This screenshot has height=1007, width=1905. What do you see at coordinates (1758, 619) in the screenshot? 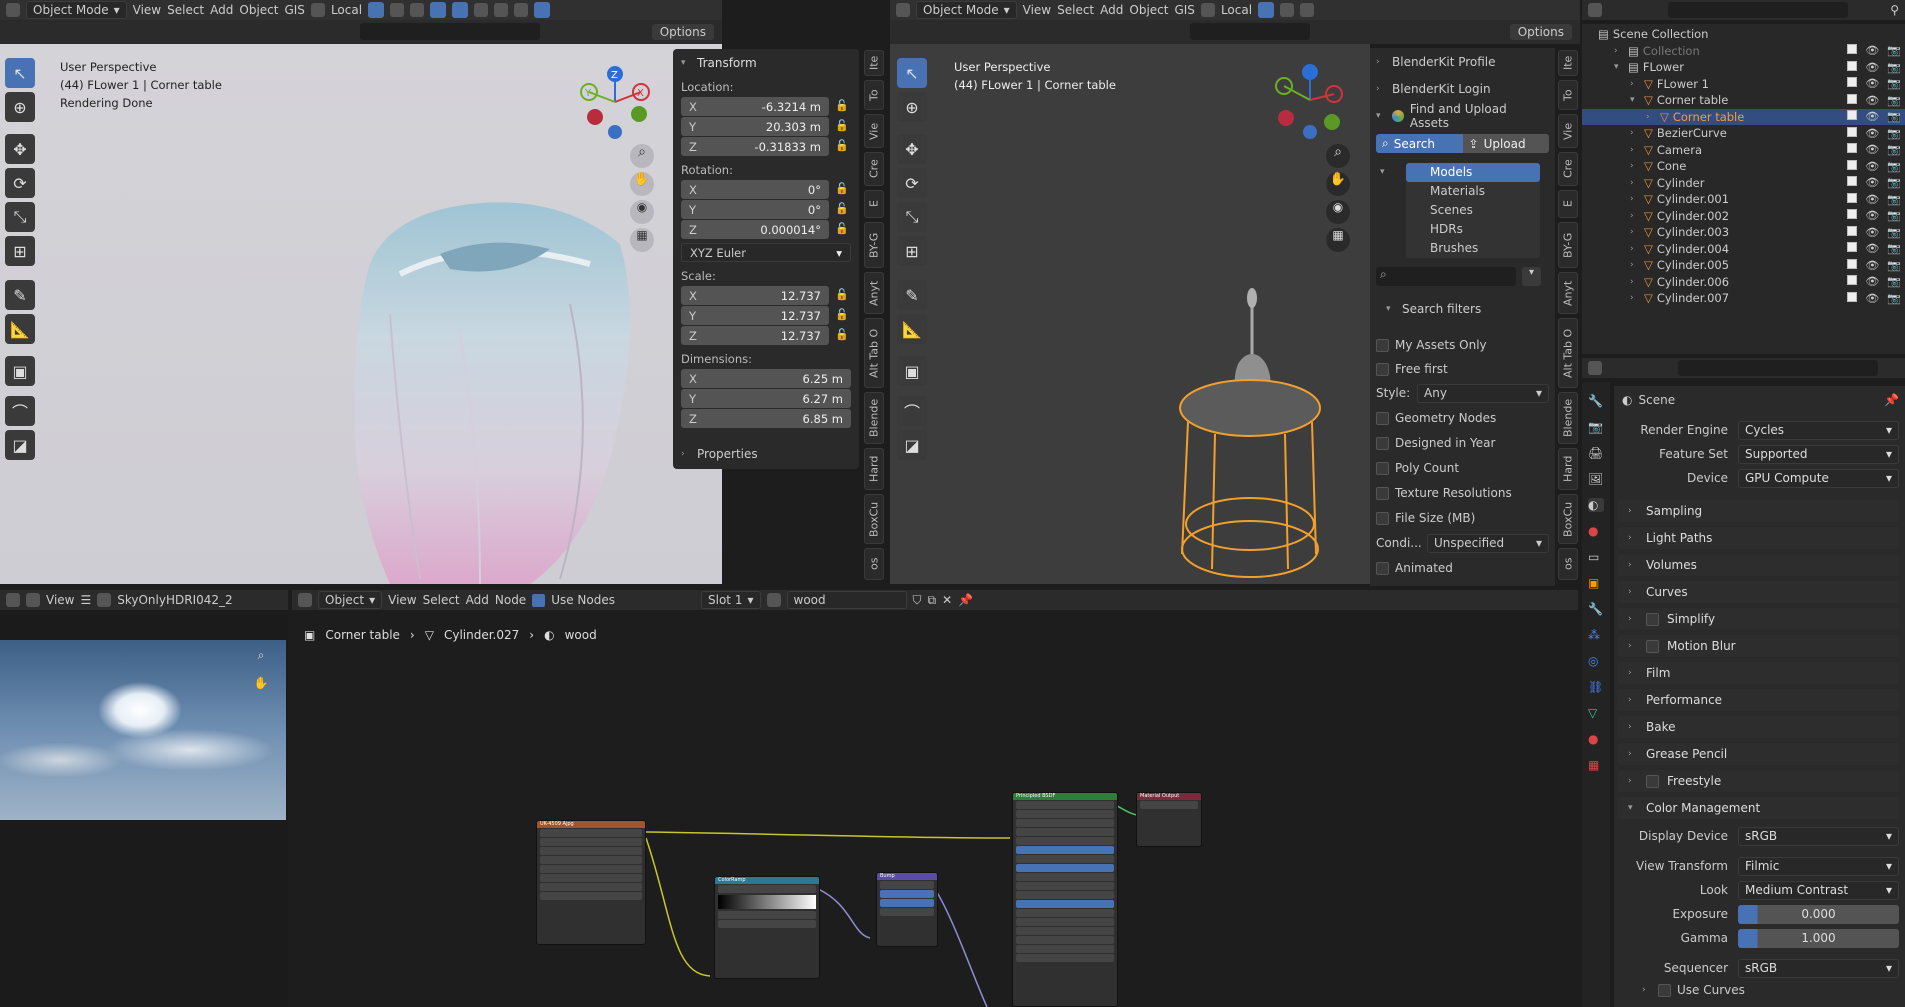
I see `section-simplify: › Simplify` at bounding box center [1758, 619].